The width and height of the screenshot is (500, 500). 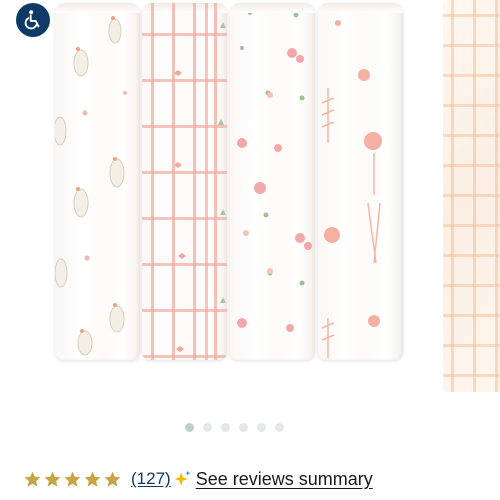 I want to click on swaddle-geese-image, so click(x=97, y=181).